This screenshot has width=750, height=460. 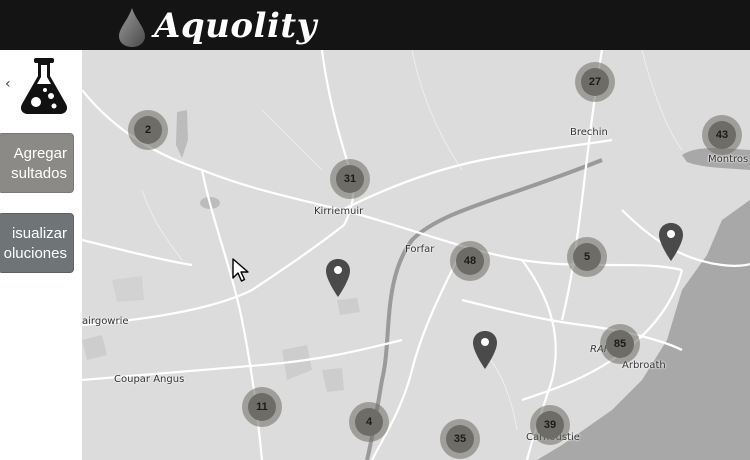 I want to click on map-cluster-marker: 39, so click(x=550, y=425).